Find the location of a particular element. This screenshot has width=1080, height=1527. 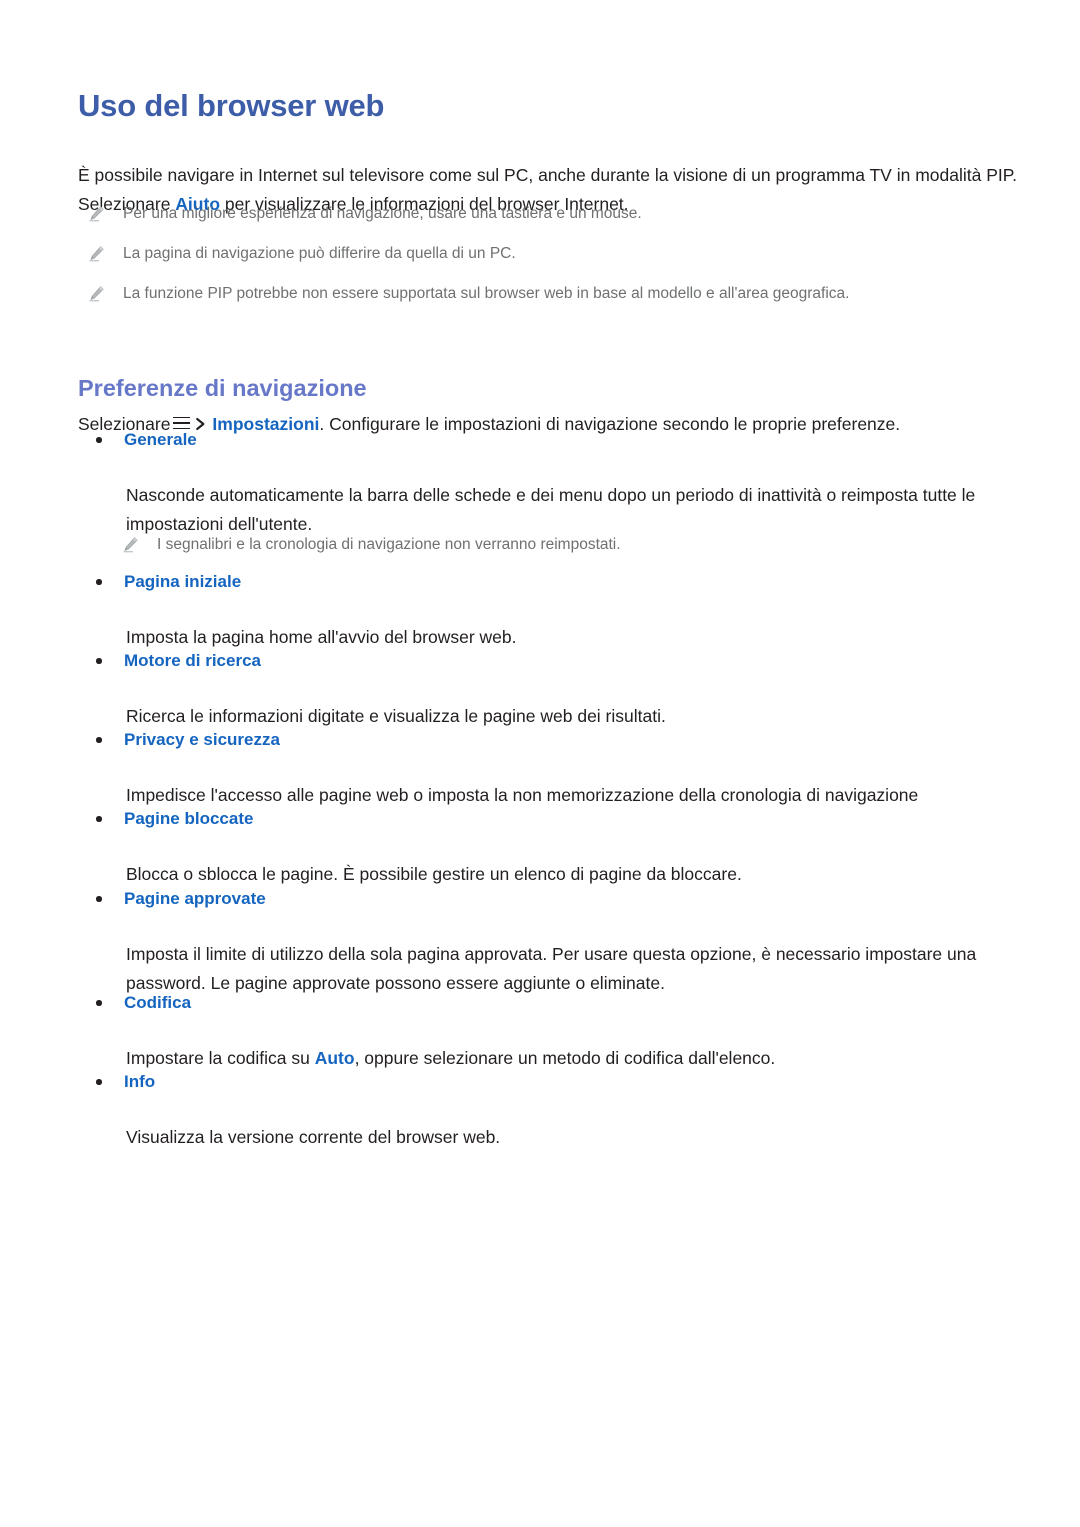

list-item-pagina-iniziale: Pagina iniziale is located at coordinates (168, 581).